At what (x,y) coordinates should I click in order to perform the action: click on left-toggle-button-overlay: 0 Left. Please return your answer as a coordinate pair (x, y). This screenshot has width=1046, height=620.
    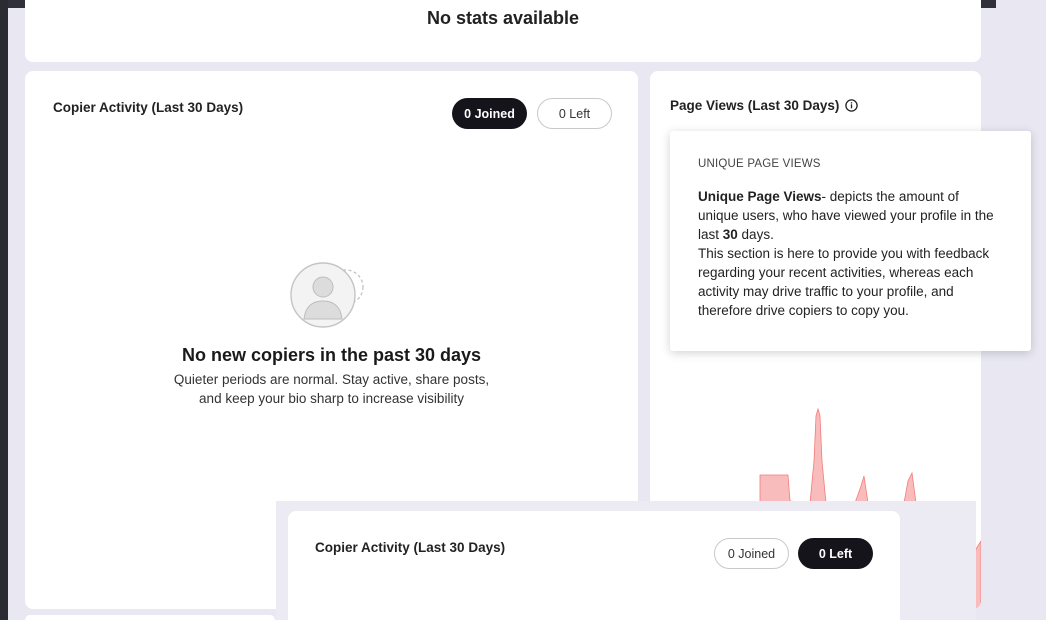
    Looking at the image, I should click on (835, 553).